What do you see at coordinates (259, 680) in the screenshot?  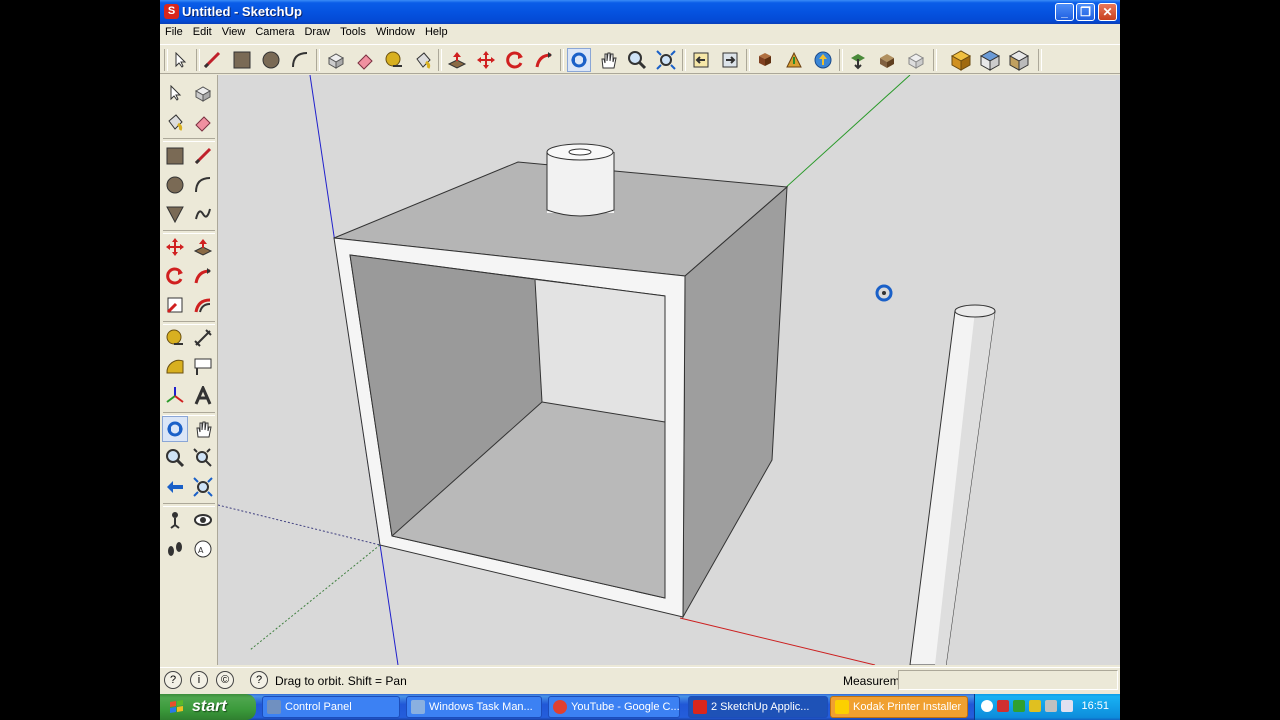 I see `help-icon: ?` at bounding box center [259, 680].